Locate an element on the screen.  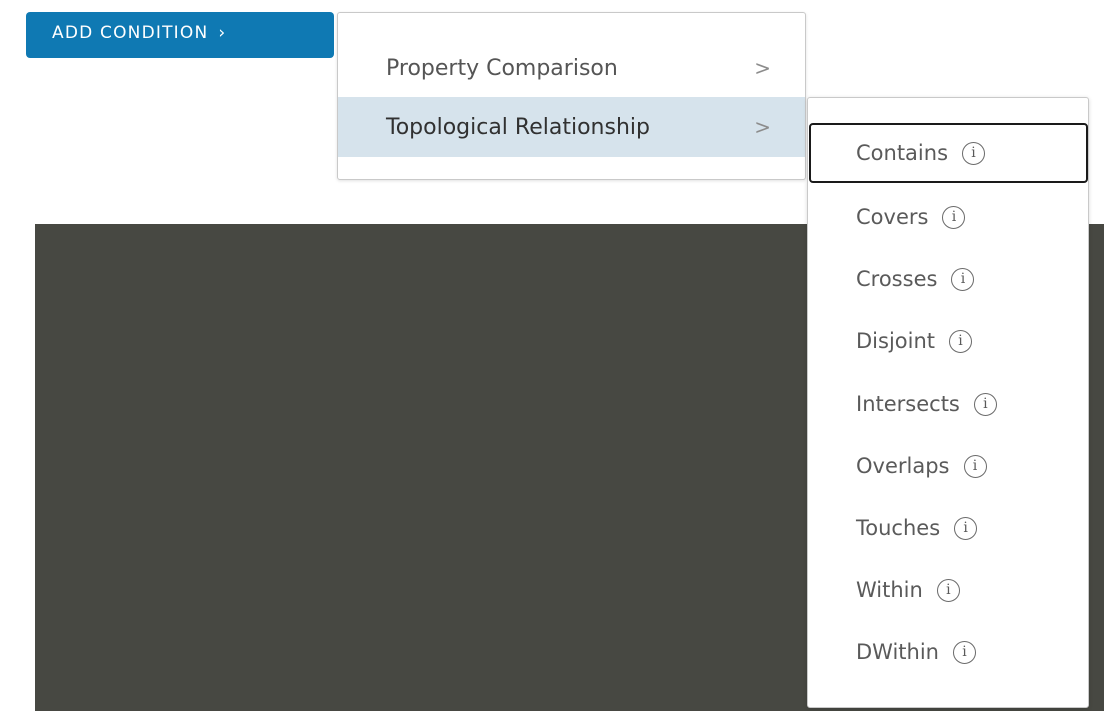
menu-item-label: Topological Relationship is located at coordinates (518, 127).